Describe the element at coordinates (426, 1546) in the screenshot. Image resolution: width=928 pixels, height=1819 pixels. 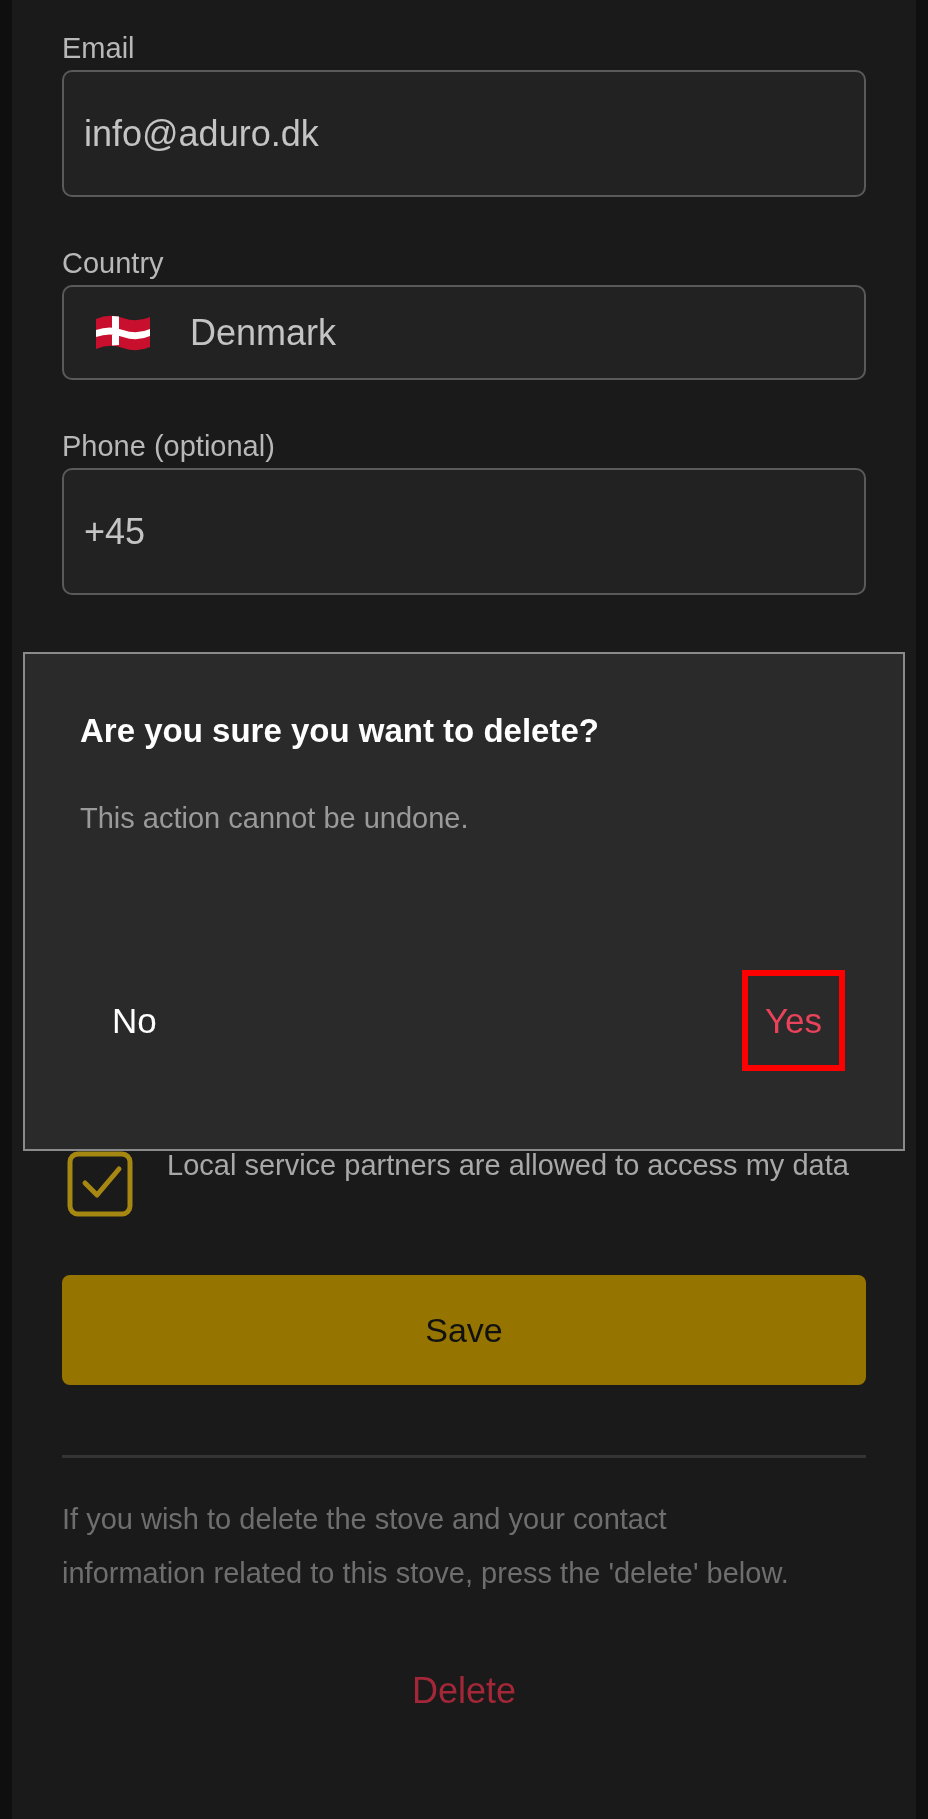
I see `delete-note: If you wish to delete the stove and your contact information related to this stove, press the 'delete' below.` at that location.